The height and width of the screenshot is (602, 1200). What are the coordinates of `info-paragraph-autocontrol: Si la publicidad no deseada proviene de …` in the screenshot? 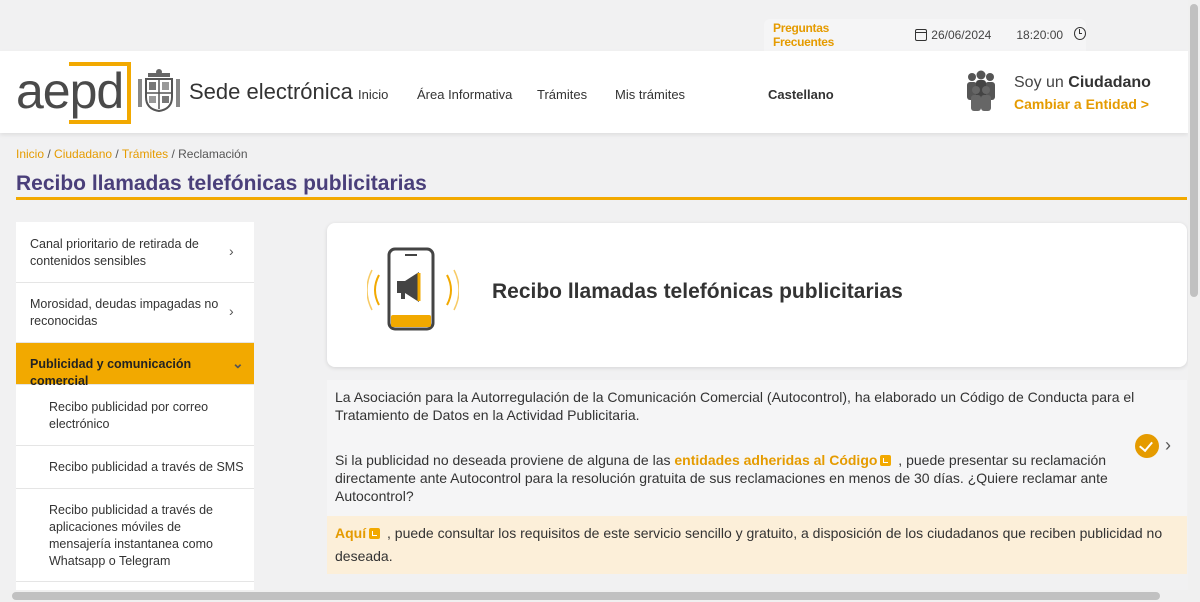 It's located at (725, 478).